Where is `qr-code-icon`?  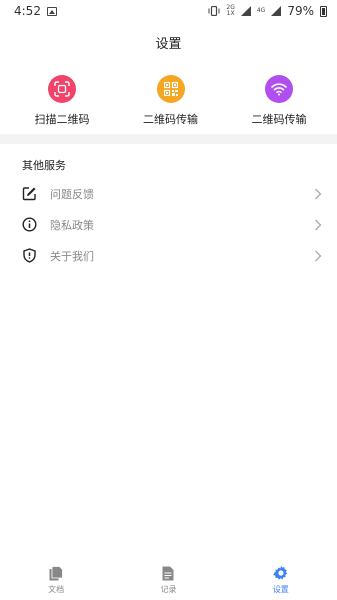 qr-code-icon is located at coordinates (170, 89).